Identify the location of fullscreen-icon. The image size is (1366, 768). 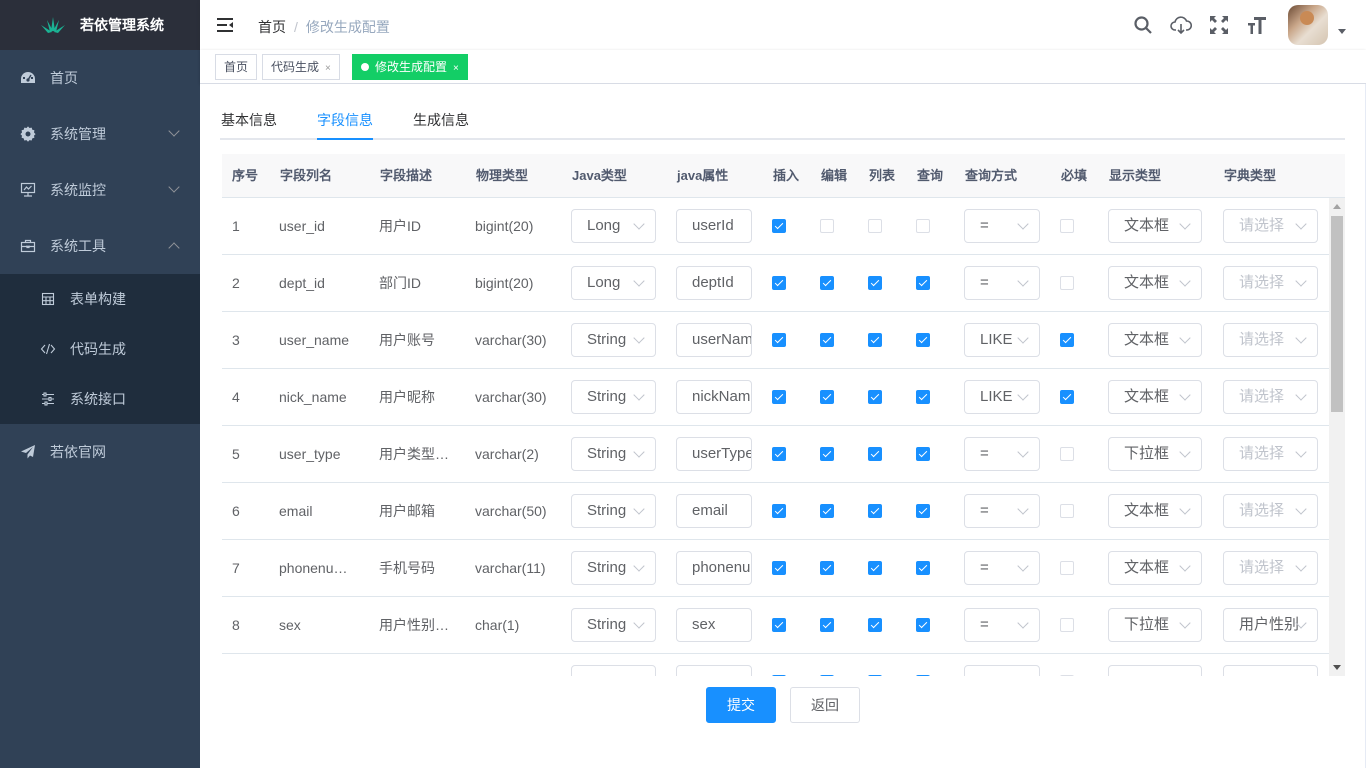
(1219, 25).